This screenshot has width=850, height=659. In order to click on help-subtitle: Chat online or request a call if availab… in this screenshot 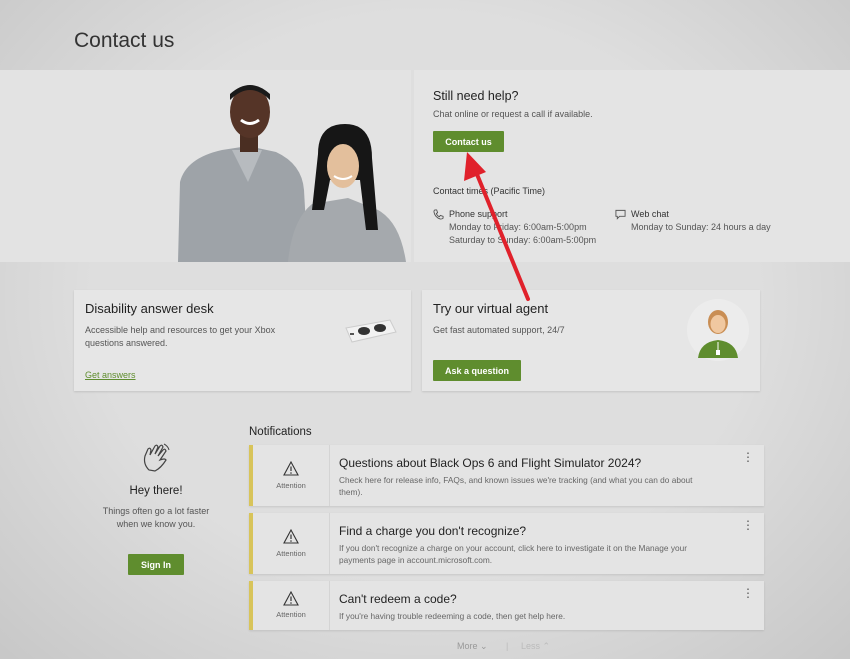, I will do `click(513, 114)`.